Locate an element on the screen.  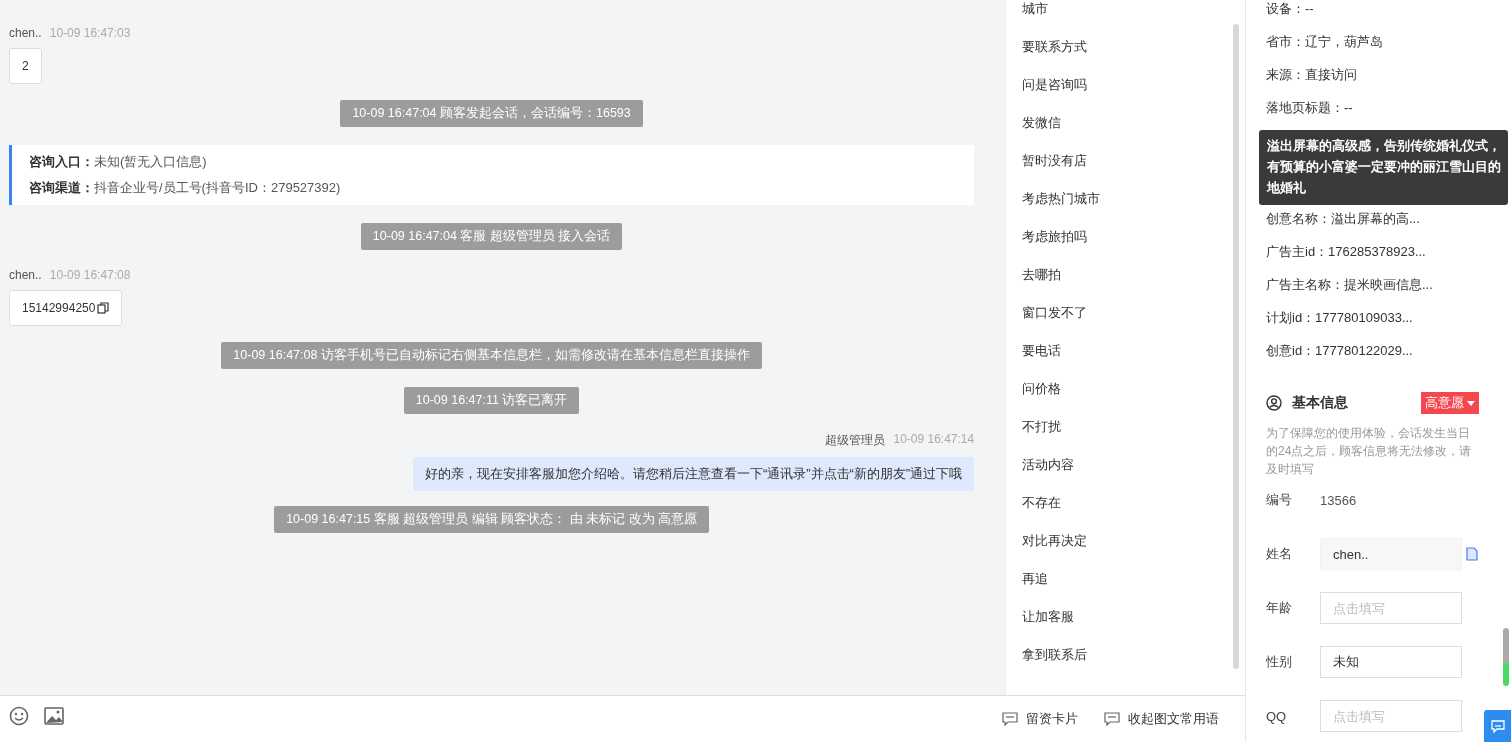
system-notice: 10-09 16:47:11 访客已离开 is located at coordinates (491, 400).